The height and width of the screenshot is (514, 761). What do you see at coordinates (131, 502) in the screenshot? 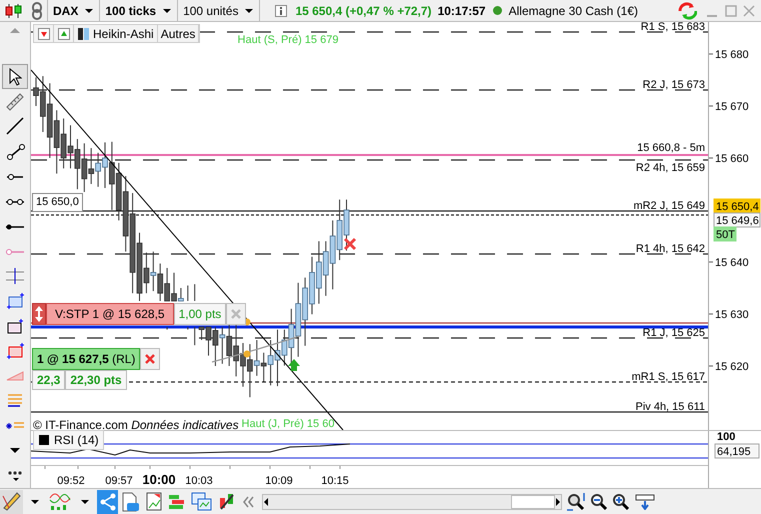
I see `document-button` at bounding box center [131, 502].